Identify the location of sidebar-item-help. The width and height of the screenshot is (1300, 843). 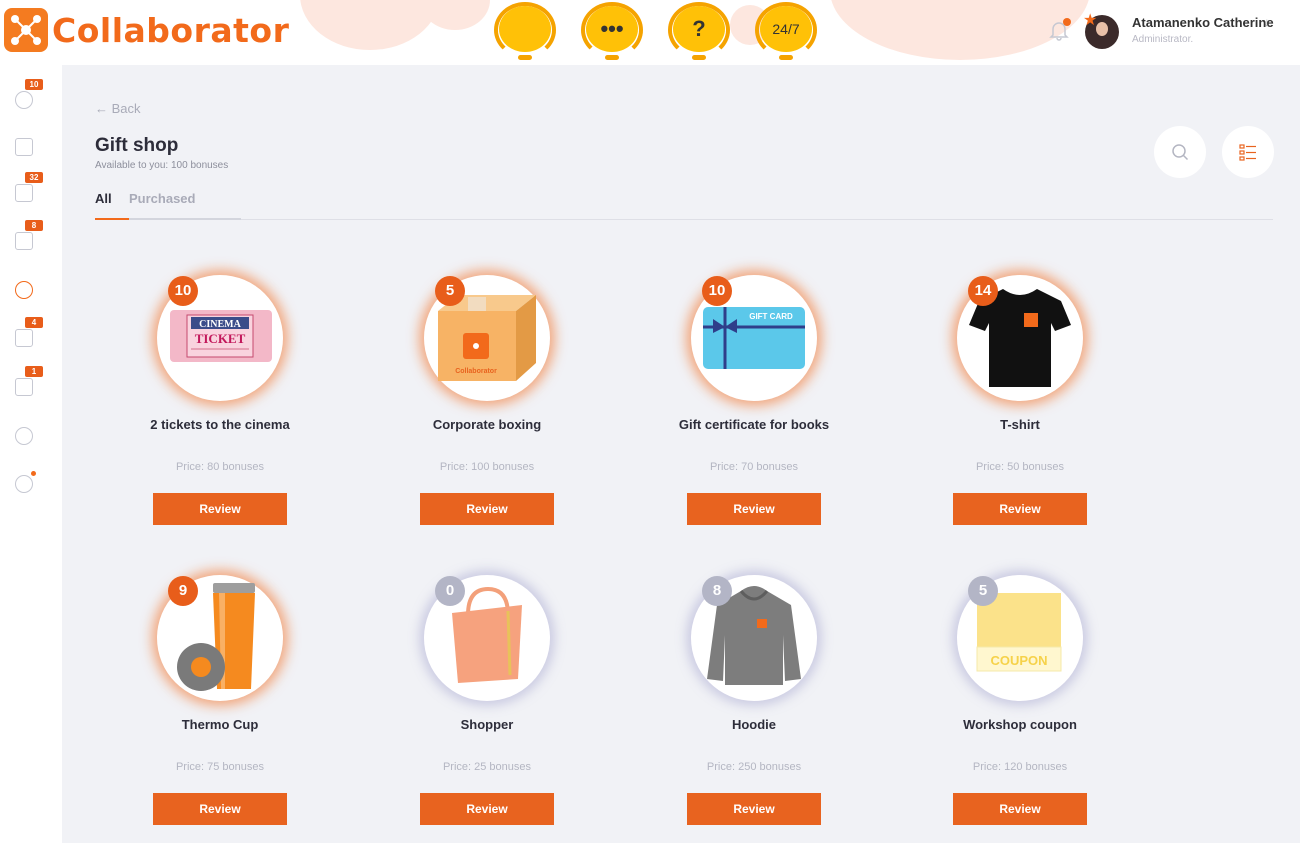
(25, 483).